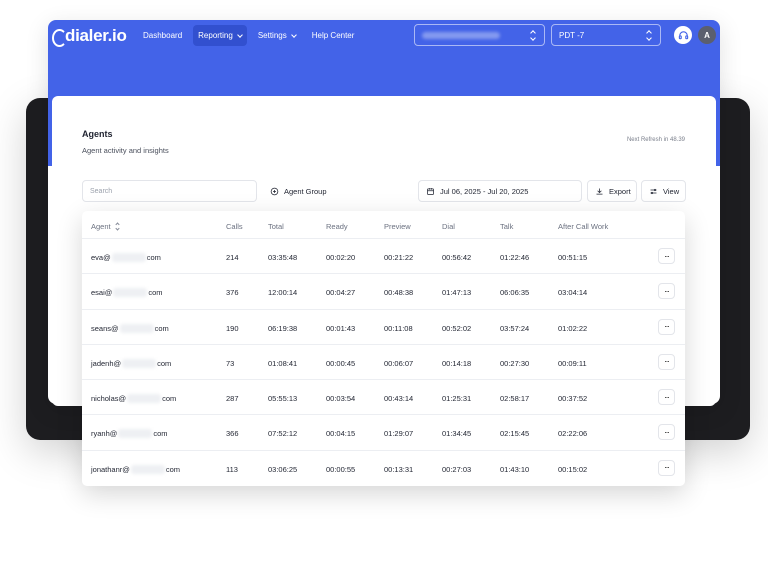 The image size is (768, 562). I want to click on agent-email: eva@ com, so click(126, 257).